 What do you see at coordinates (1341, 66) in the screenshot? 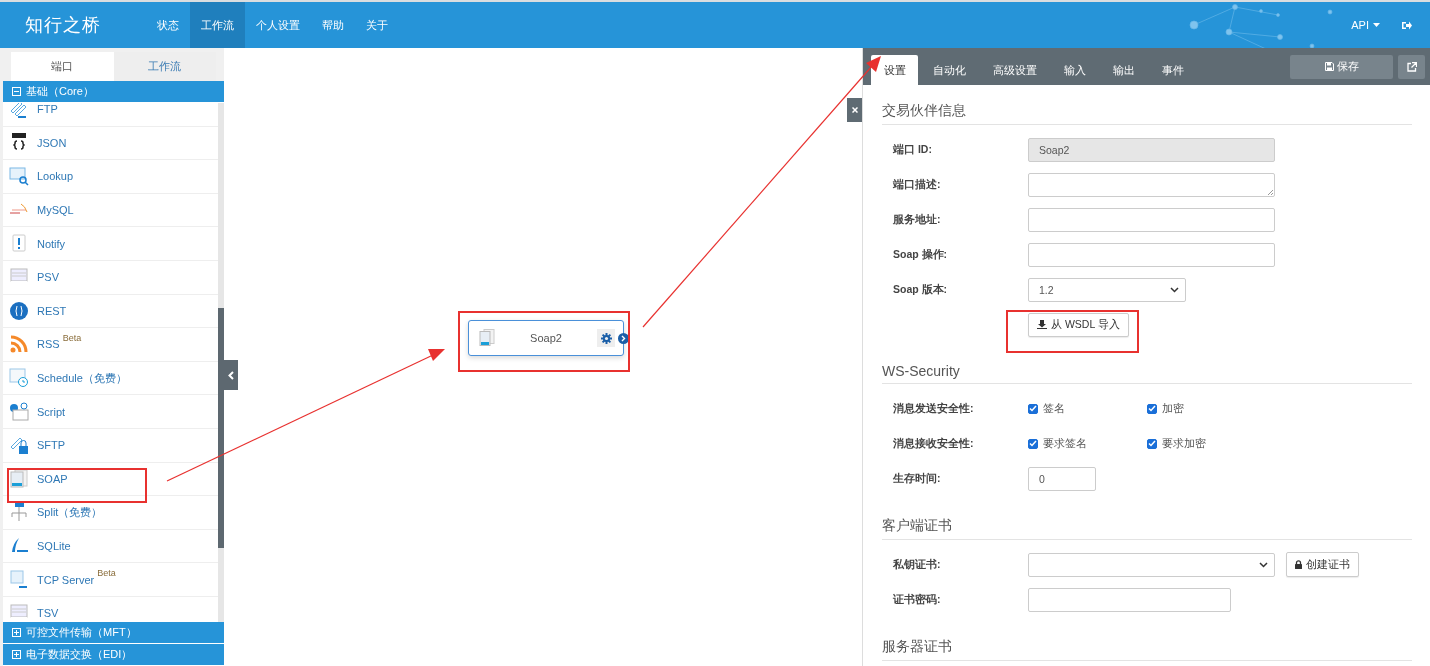
I see `save-button: 保存` at bounding box center [1341, 66].